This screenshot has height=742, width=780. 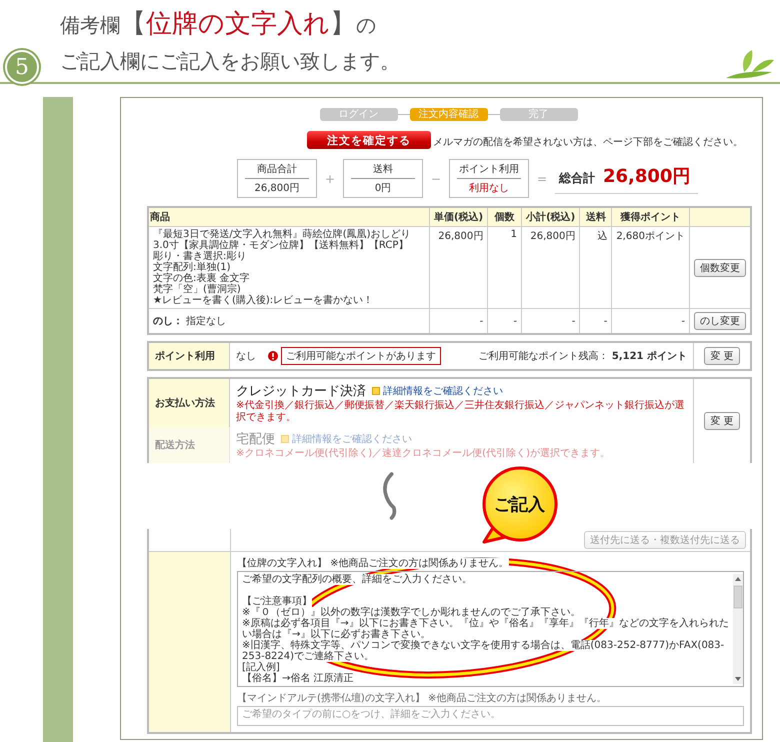 I want to click on details-link: 詳細情報をご確認ください, so click(x=443, y=391).